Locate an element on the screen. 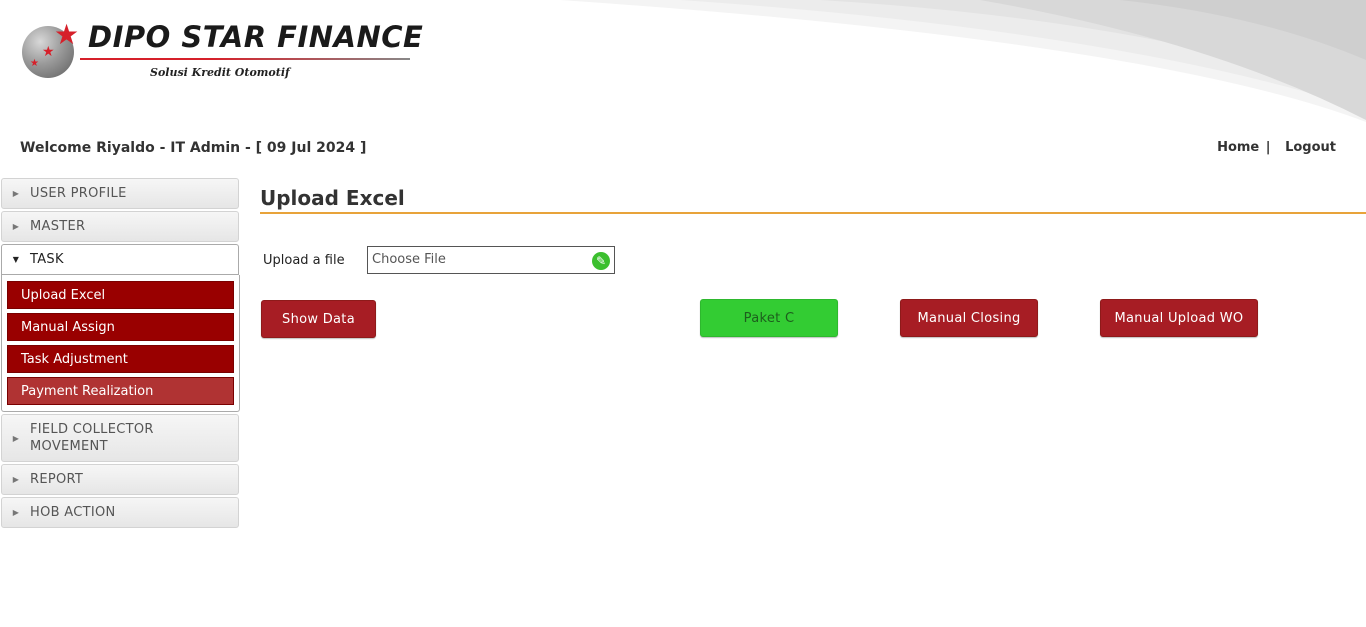  label-line-2: MOVEMENT is located at coordinates (69, 446).